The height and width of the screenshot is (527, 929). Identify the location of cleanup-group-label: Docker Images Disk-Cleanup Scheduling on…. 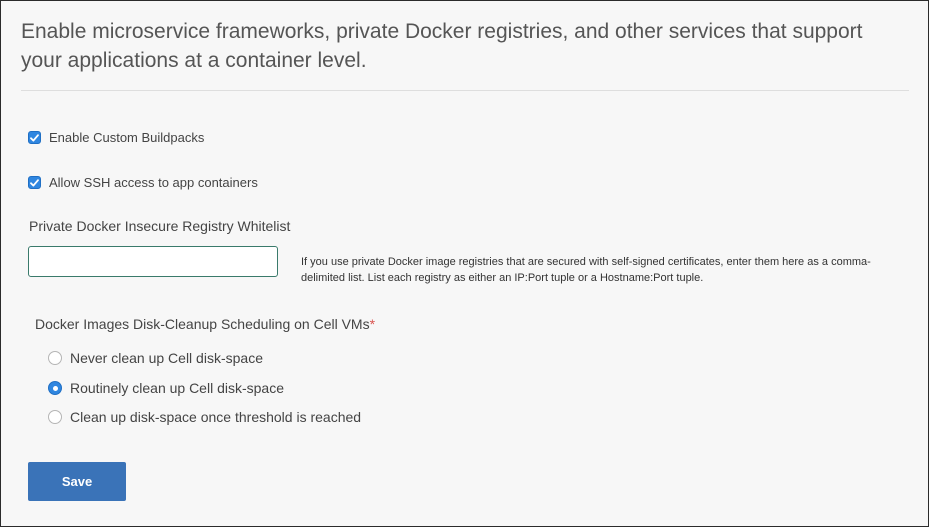
(205, 324).